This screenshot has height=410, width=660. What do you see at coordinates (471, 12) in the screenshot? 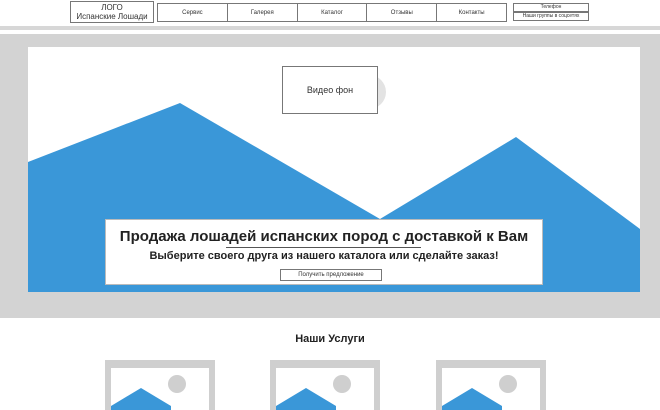
I see `nav-item-contacts: Контакты` at bounding box center [471, 12].